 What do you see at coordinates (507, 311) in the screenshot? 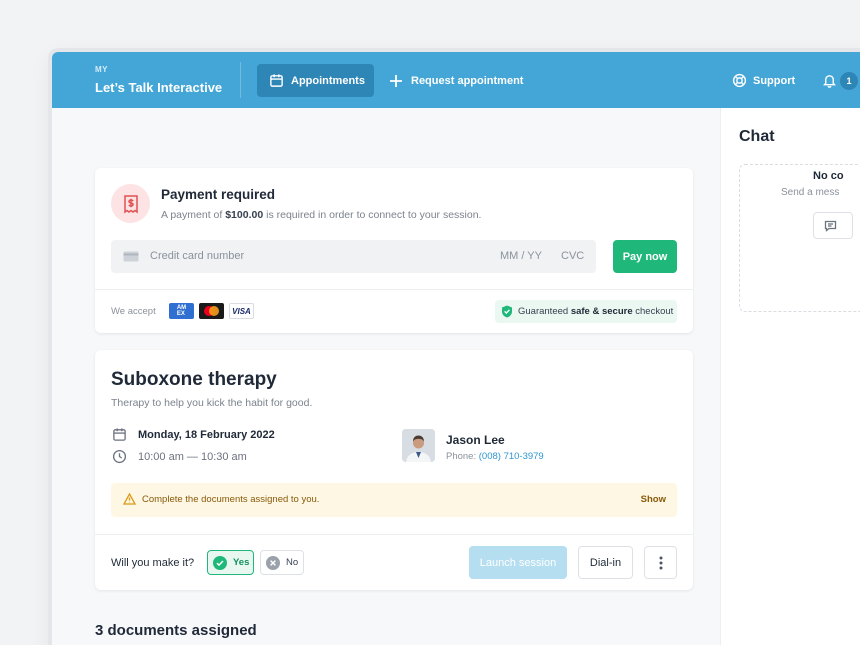
I see `shield-check-icon` at bounding box center [507, 311].